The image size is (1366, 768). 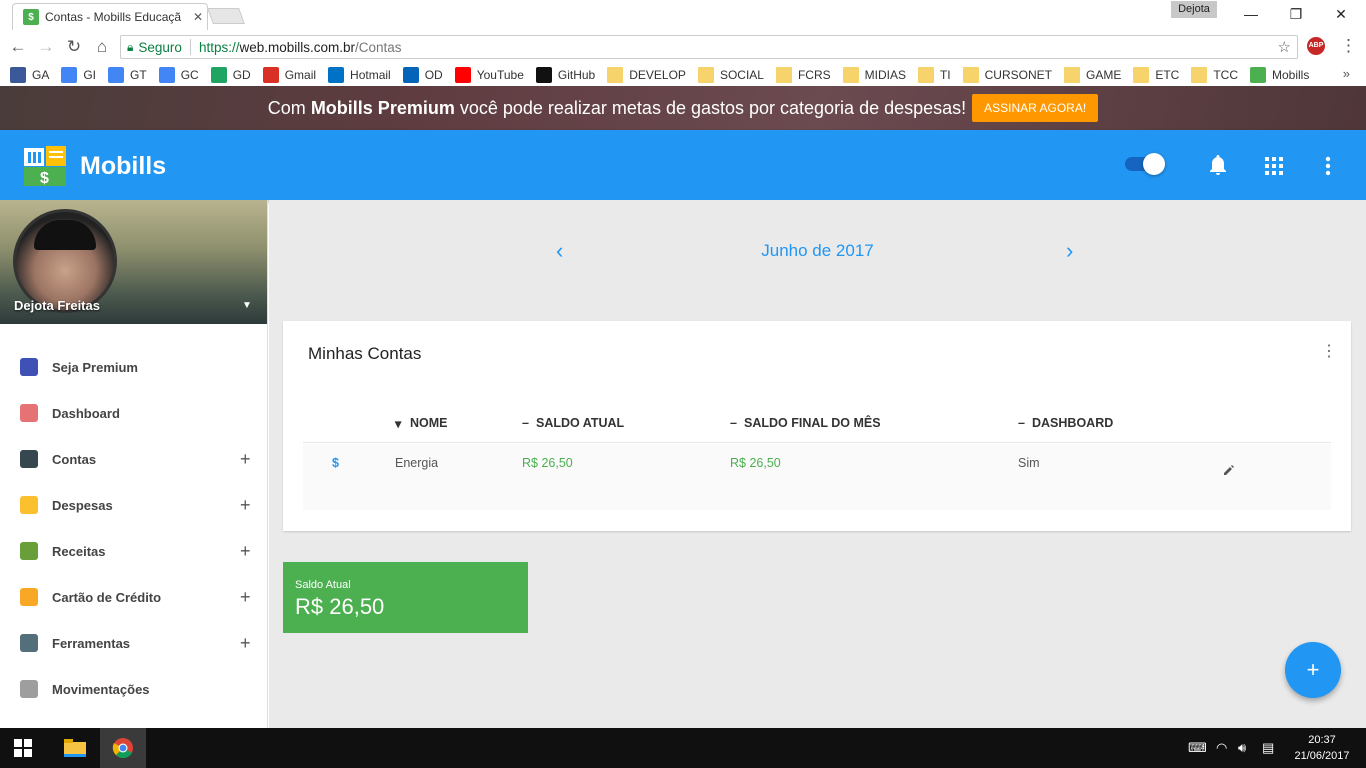 I want to click on wifi-icon: ◠, so click(x=1221, y=748).